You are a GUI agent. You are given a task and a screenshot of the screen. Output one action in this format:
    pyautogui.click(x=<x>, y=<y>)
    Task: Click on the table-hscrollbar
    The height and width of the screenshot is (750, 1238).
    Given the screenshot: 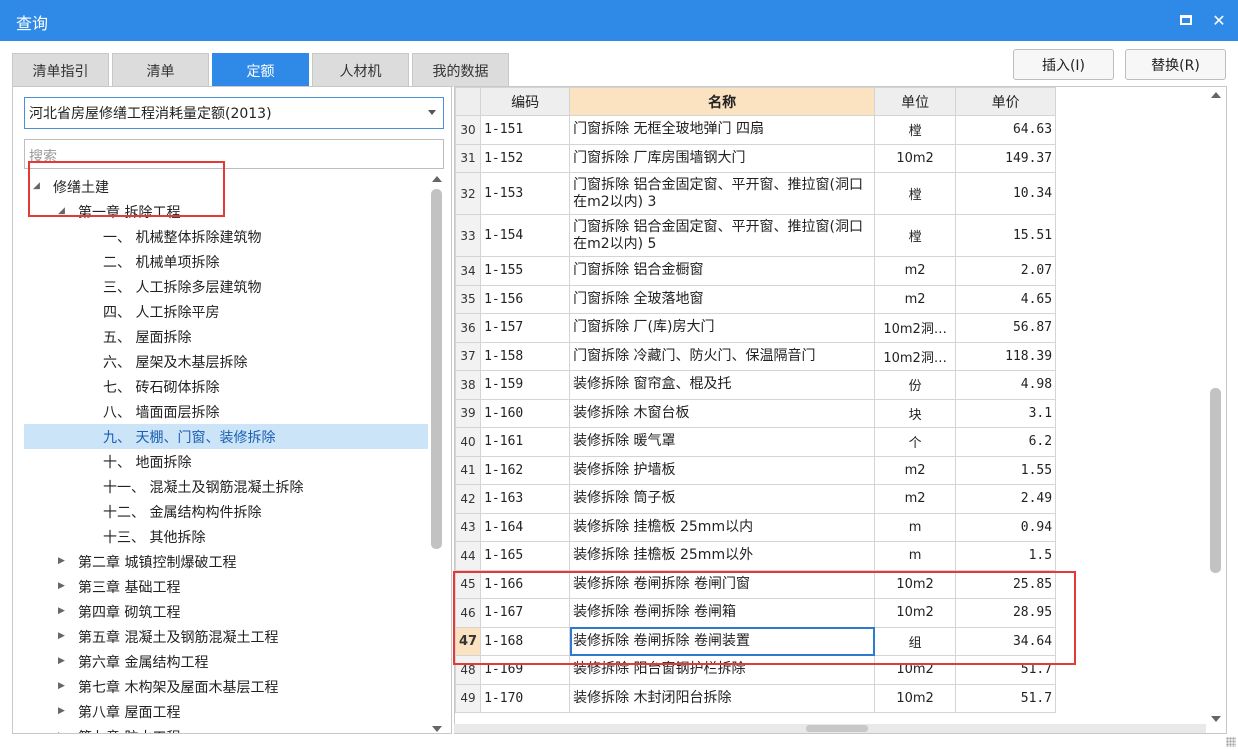 What is the action you would take?
    pyautogui.click(x=830, y=728)
    